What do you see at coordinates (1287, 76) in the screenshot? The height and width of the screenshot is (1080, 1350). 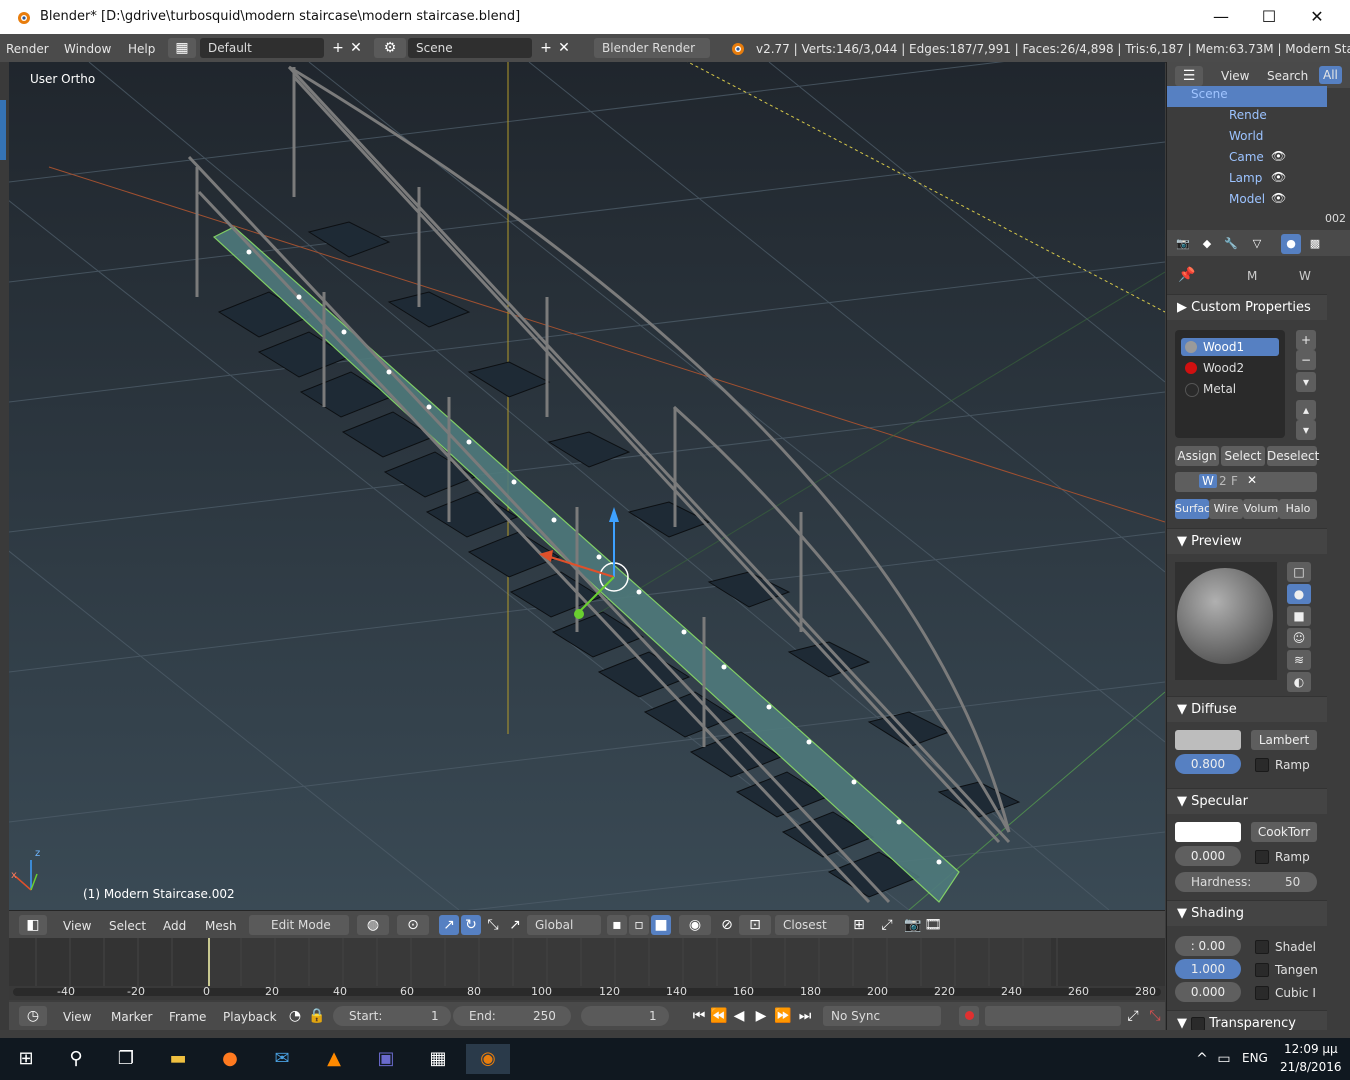 I see `menu-search: Search` at bounding box center [1287, 76].